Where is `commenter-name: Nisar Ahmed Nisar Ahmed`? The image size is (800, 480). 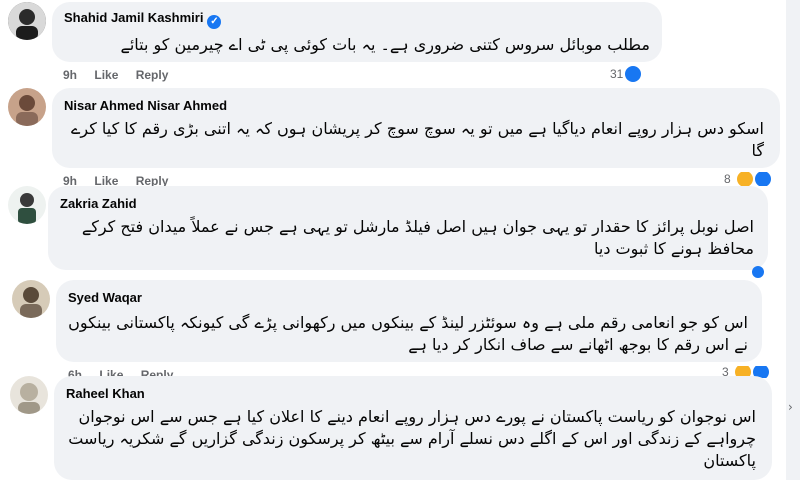
commenter-name: Nisar Ahmed Nisar Ahmed is located at coordinates (145, 105).